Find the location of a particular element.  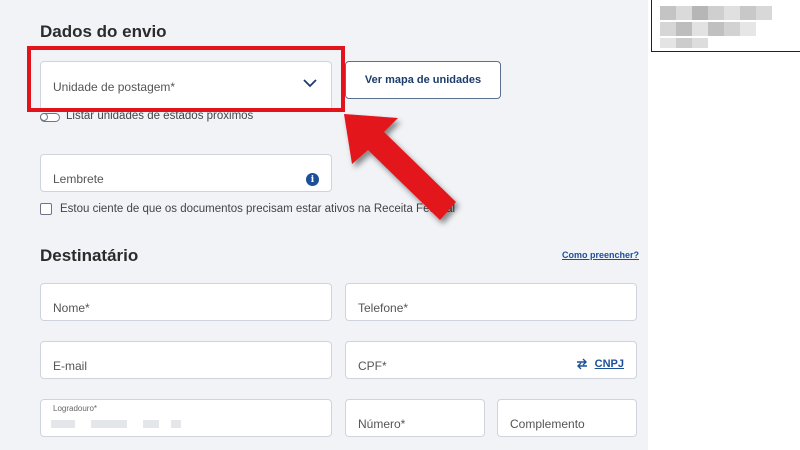

complement-input-label: Complemento is located at coordinates (547, 424).